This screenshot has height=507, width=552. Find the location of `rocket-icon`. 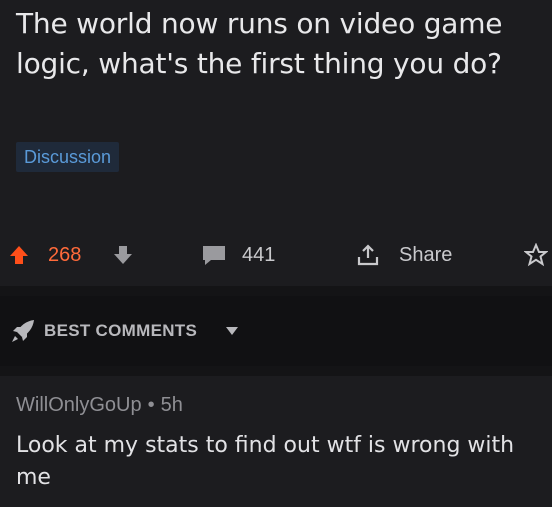

rocket-icon is located at coordinates (23, 331).